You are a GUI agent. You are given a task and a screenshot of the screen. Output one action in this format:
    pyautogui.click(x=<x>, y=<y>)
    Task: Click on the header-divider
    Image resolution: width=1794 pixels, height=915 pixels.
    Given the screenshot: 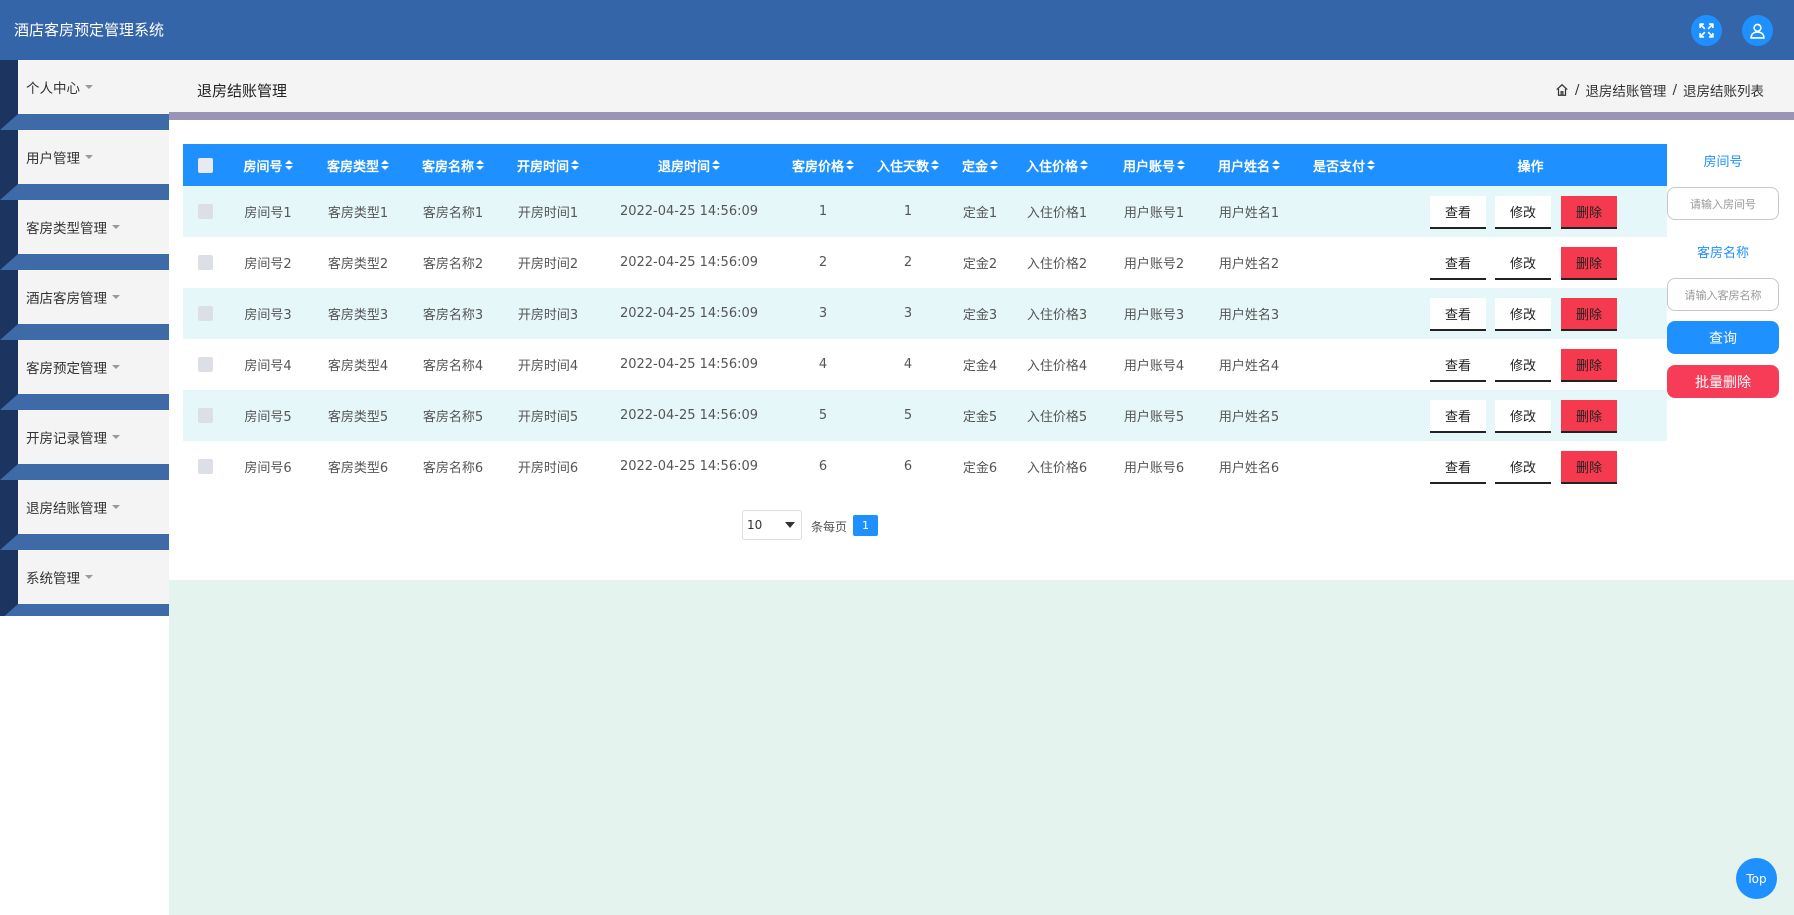 What is the action you would take?
    pyautogui.click(x=981, y=116)
    